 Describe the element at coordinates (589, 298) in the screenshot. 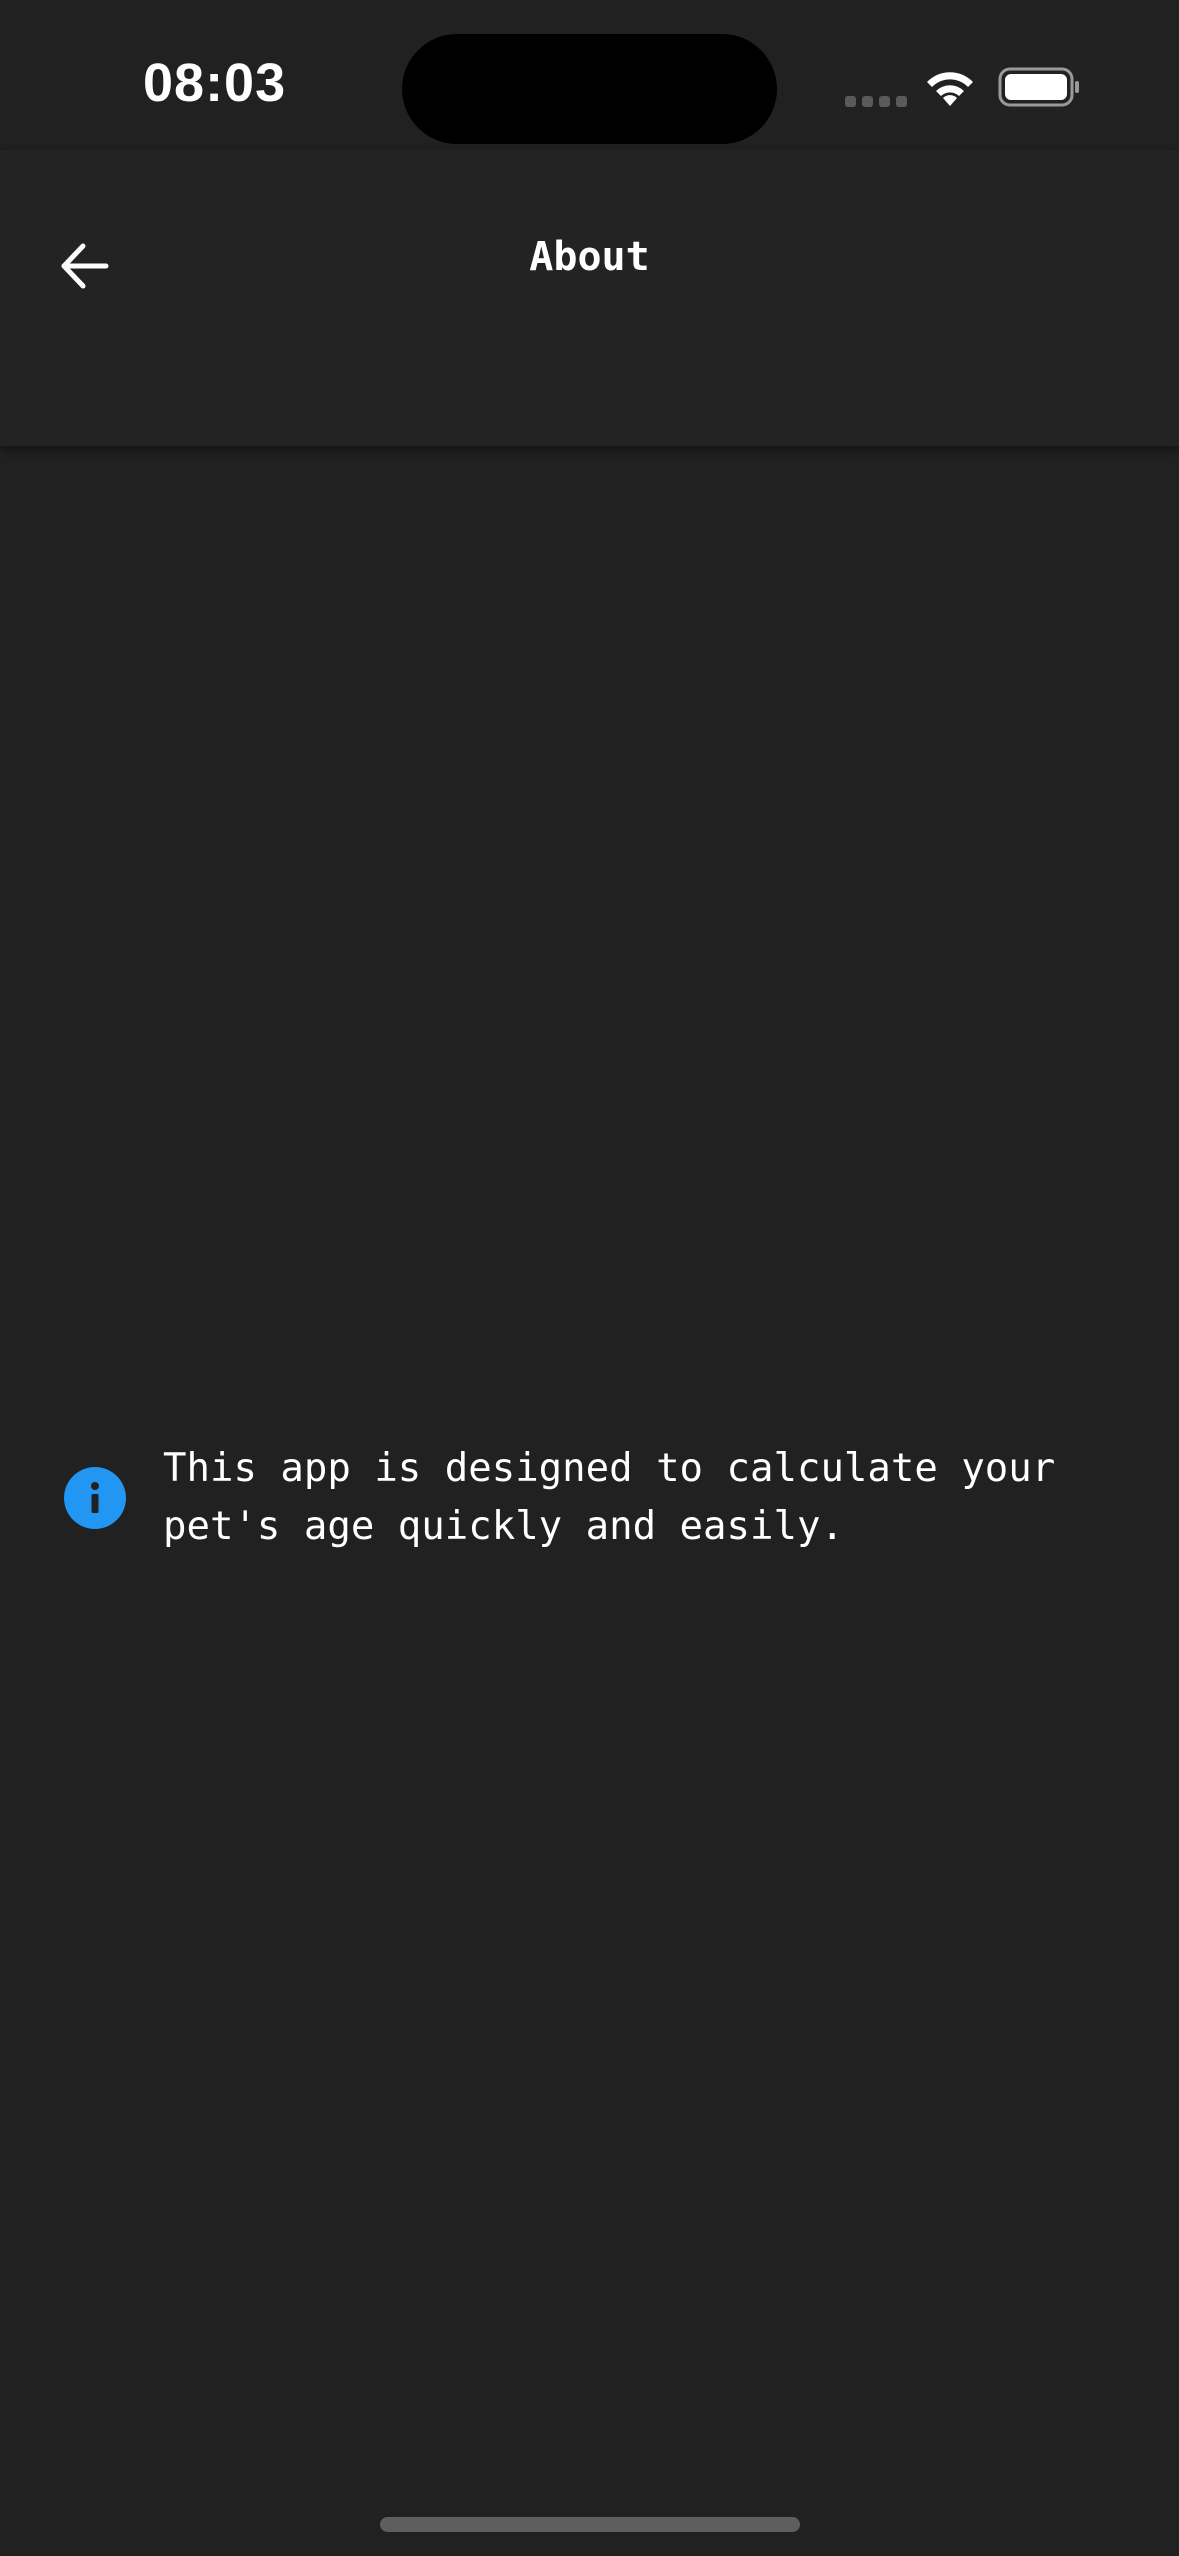

I see `app-bar: About` at that location.